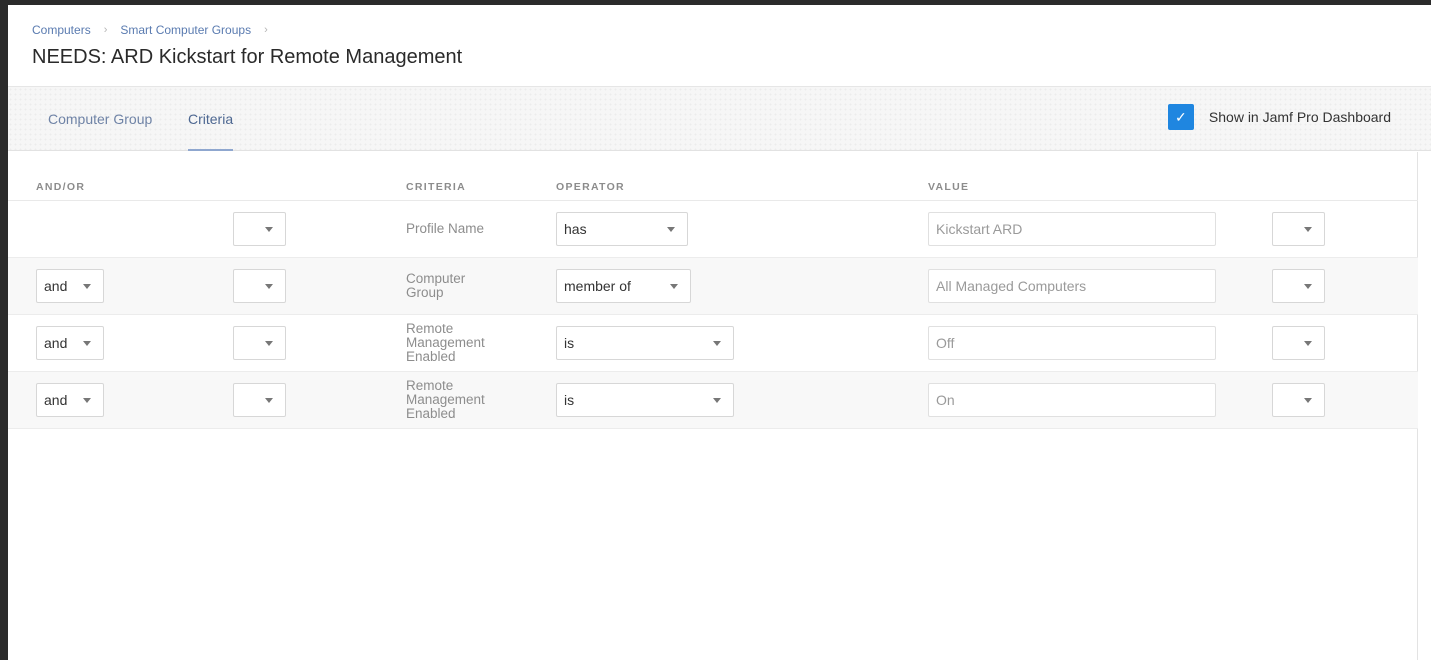 The height and width of the screenshot is (660, 1431). I want to click on breadcrumb-computers: Computers, so click(61, 30).